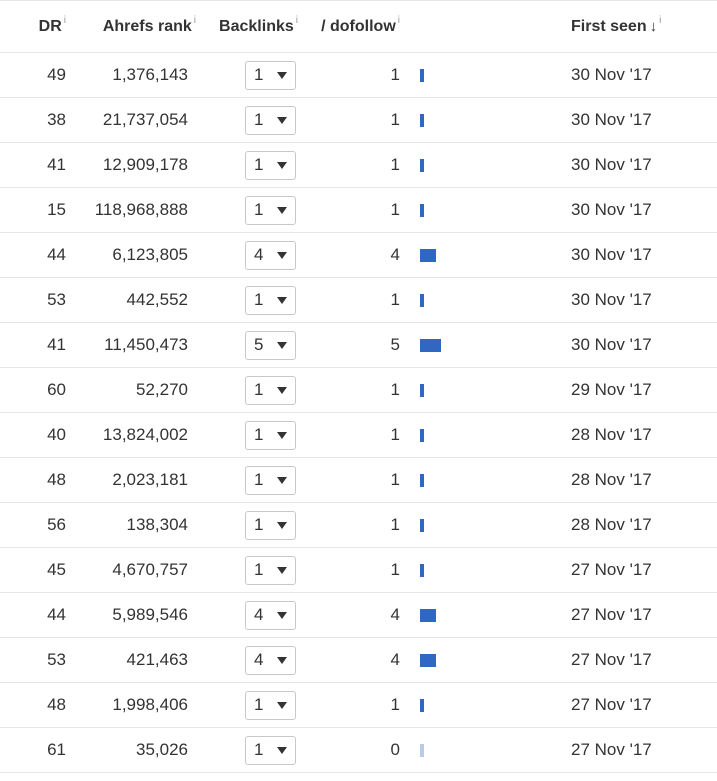 The image size is (717, 781). I want to click on dofollow-cell: 5, so click(363, 345).